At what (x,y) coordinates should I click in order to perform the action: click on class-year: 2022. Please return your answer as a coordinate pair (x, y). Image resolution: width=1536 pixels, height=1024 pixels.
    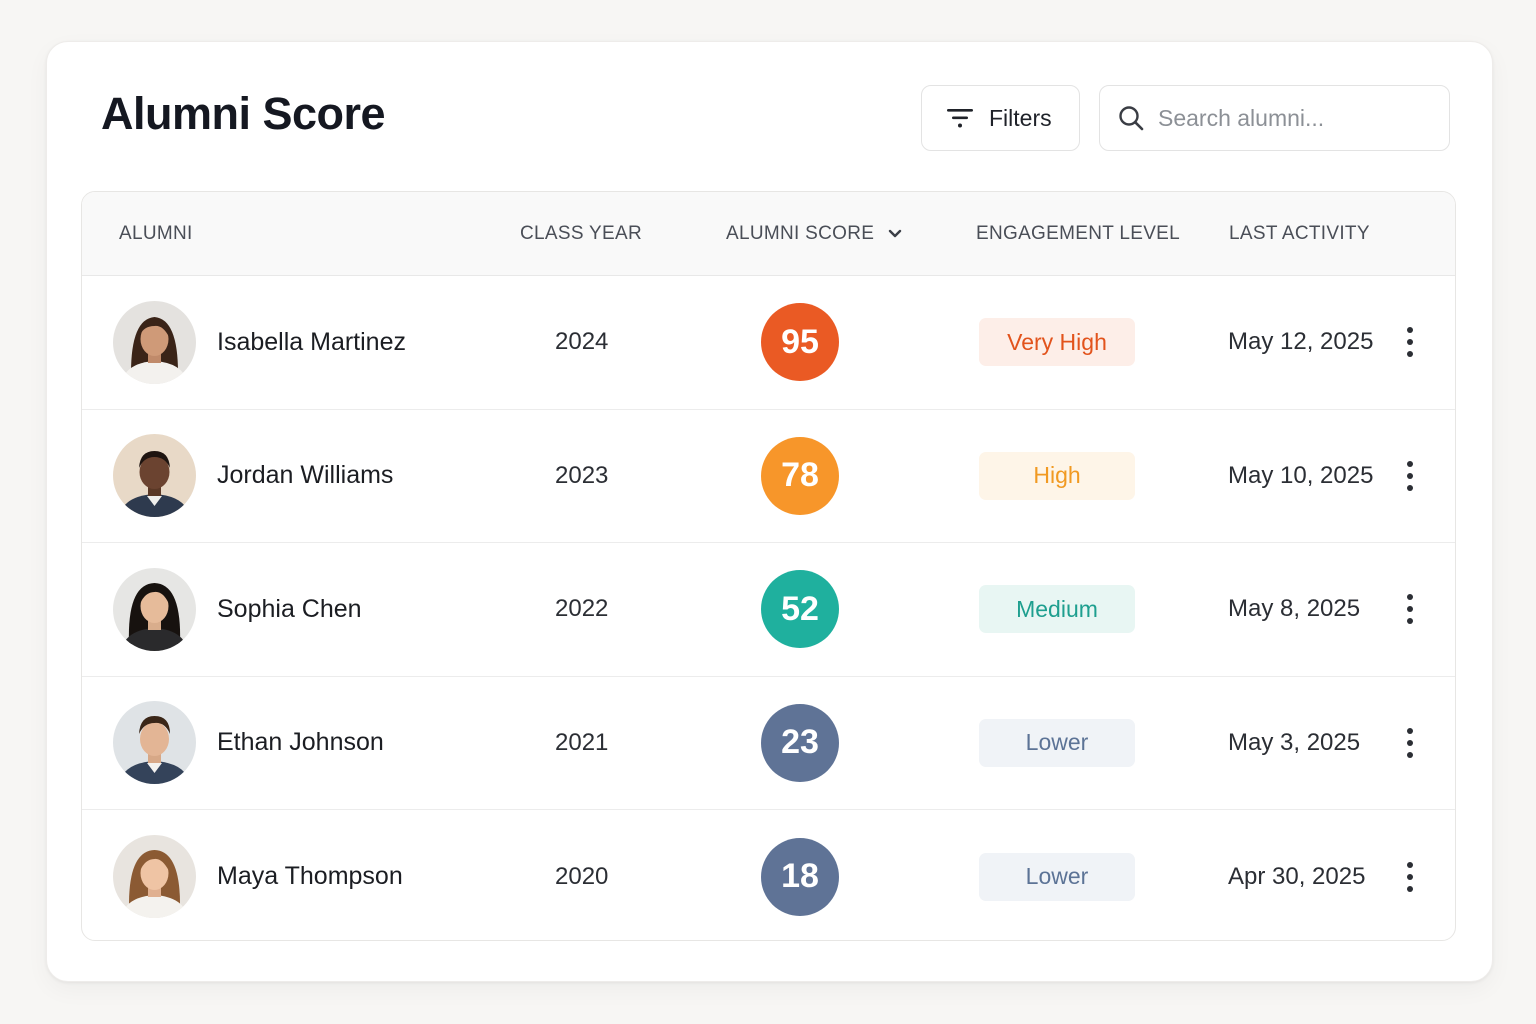
    Looking at the image, I should click on (582, 609).